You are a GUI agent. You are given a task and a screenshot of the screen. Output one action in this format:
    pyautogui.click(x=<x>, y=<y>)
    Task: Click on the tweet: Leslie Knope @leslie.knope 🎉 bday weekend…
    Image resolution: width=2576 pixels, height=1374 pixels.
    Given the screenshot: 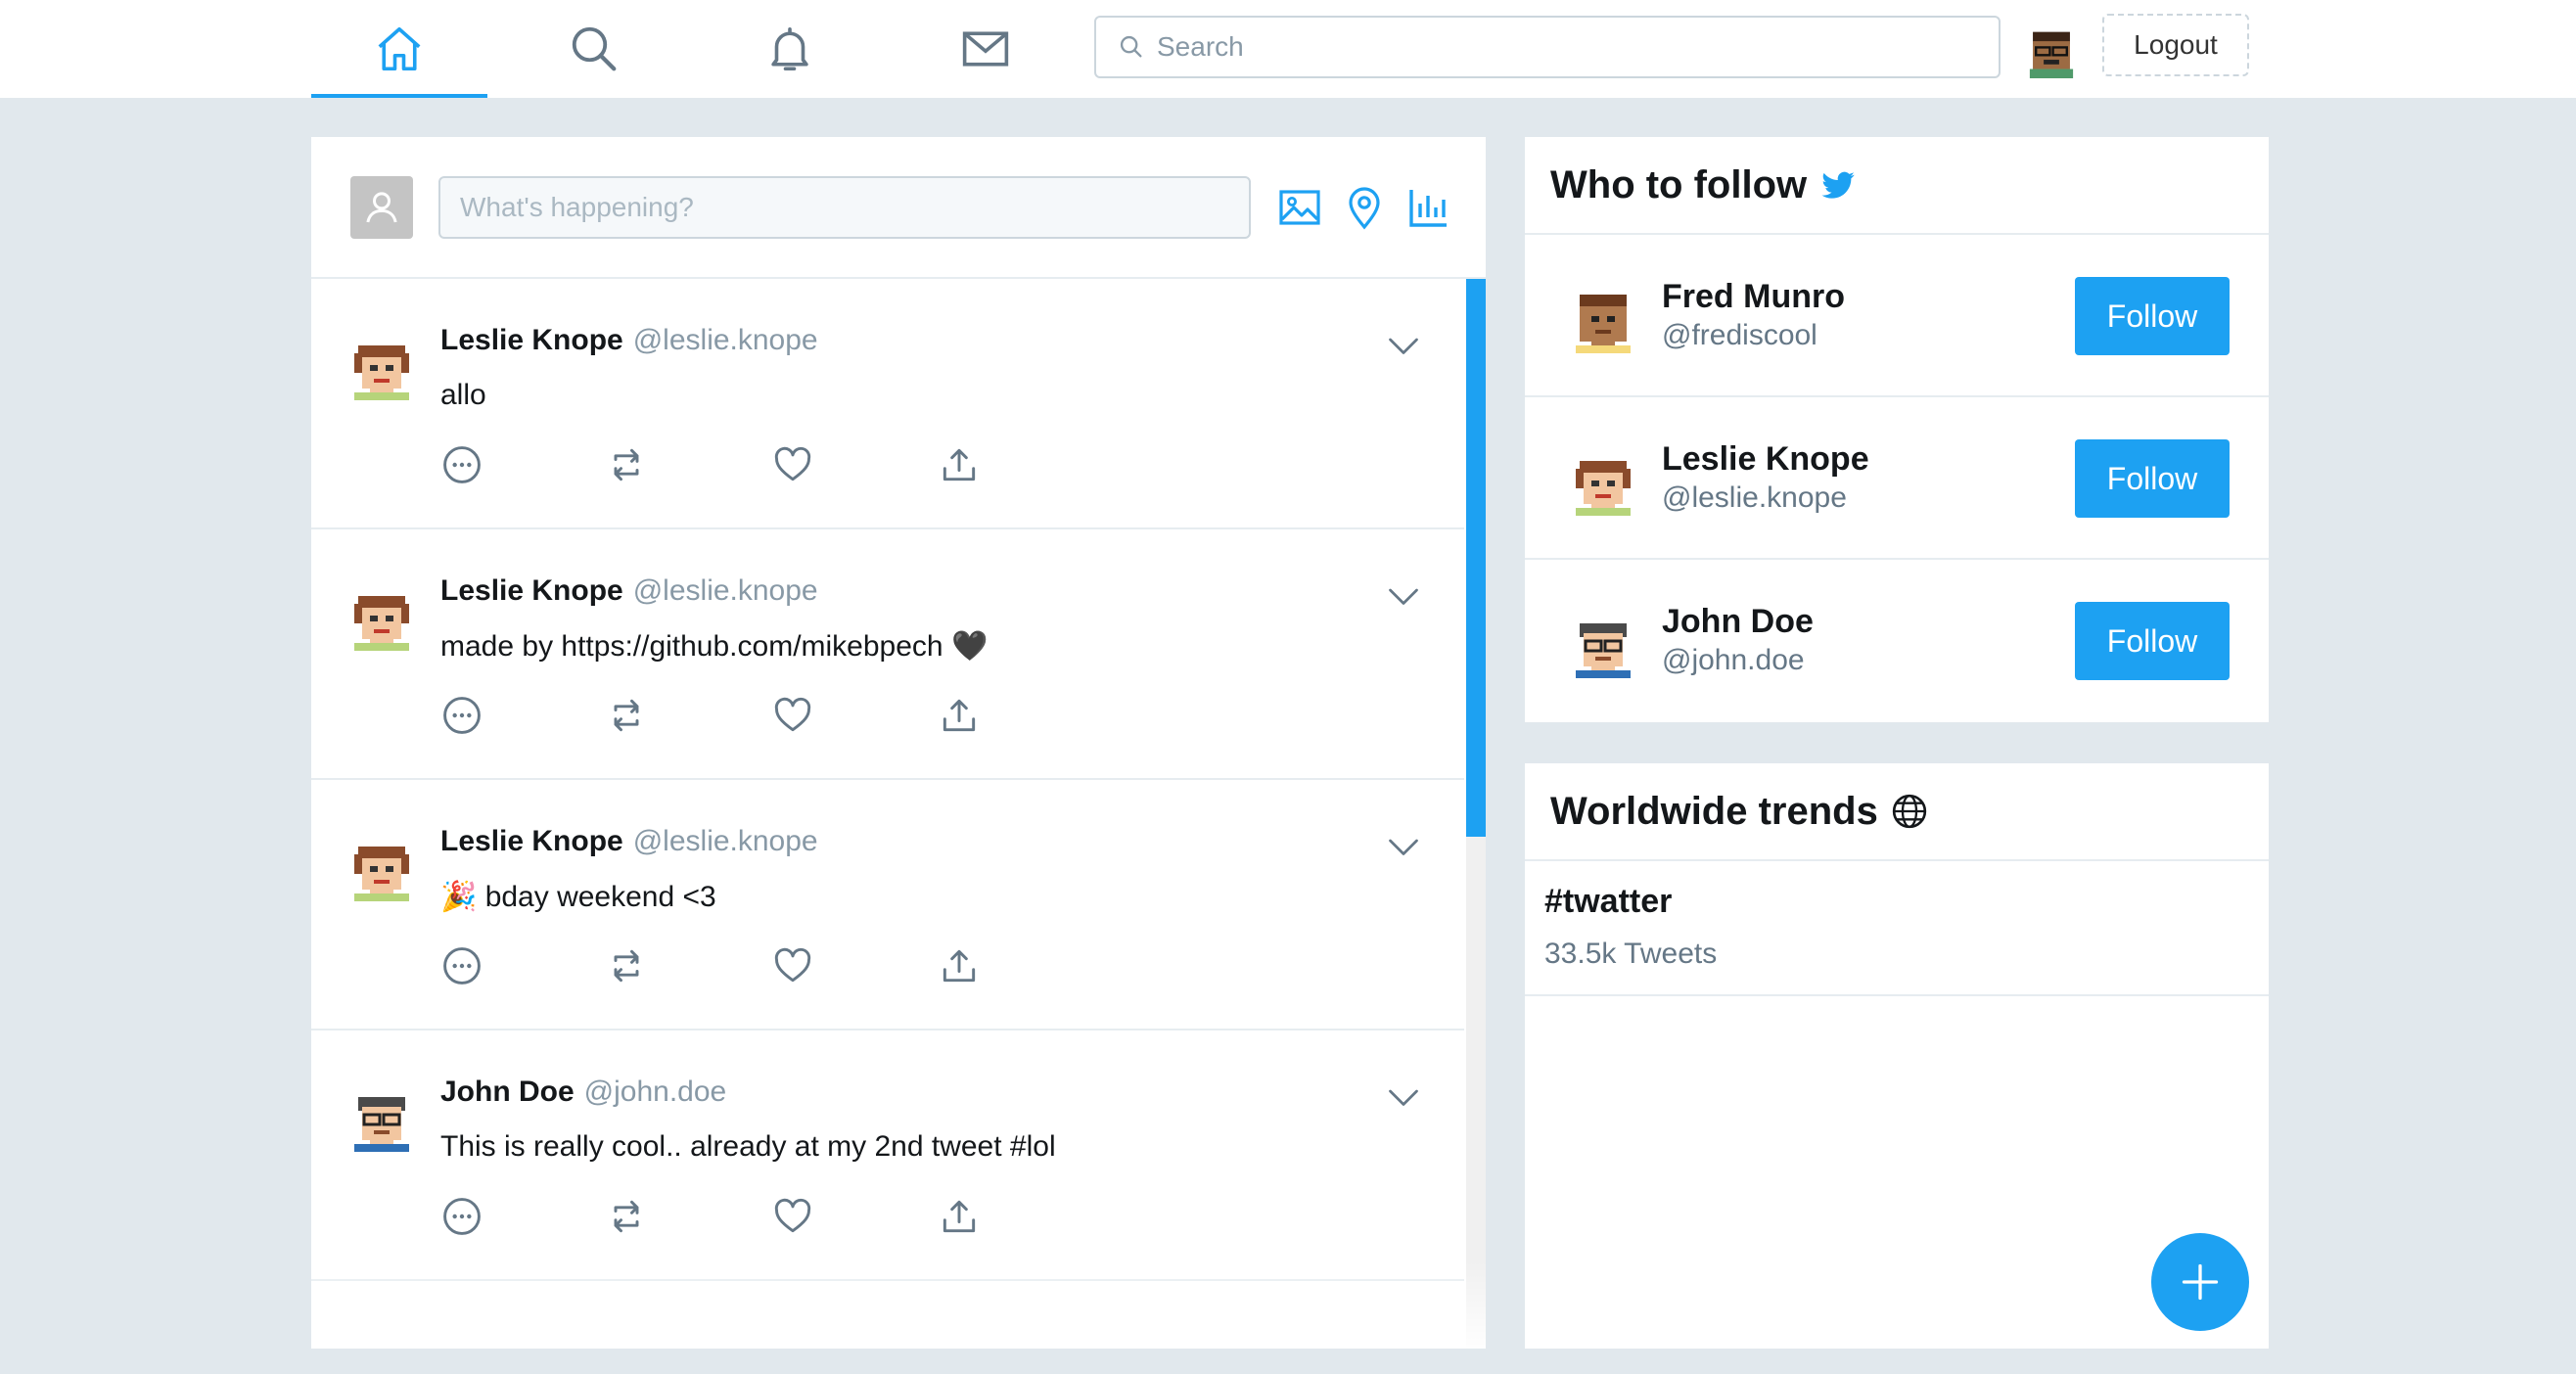 What is the action you would take?
    pyautogui.click(x=887, y=905)
    